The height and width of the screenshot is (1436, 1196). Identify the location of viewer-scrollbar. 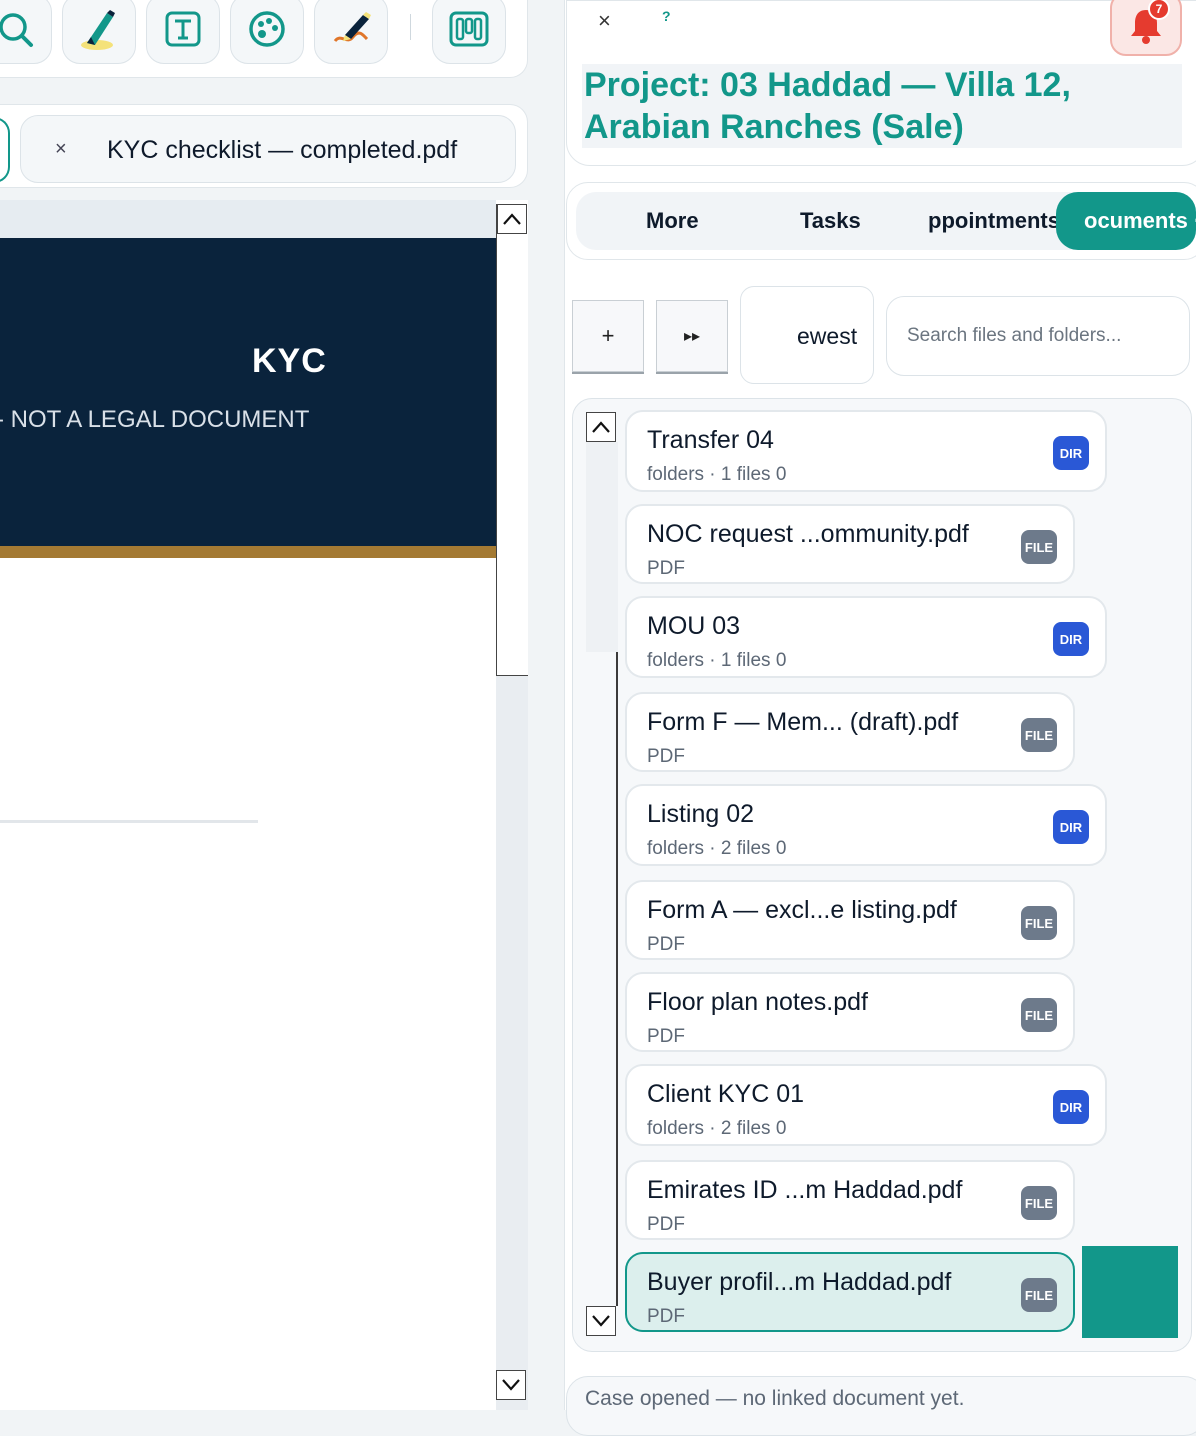
(512, 440).